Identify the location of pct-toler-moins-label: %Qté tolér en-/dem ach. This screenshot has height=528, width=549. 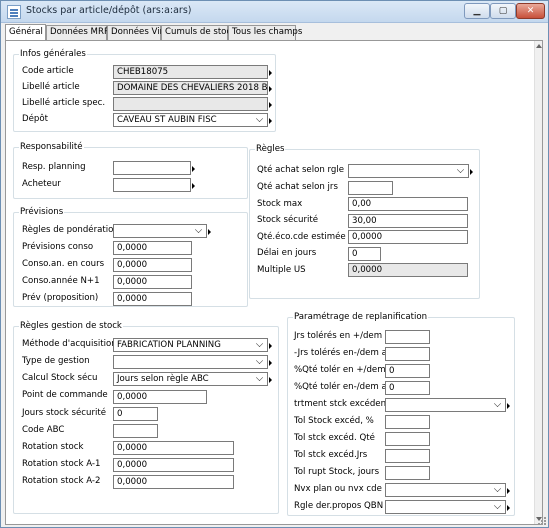
(345, 387).